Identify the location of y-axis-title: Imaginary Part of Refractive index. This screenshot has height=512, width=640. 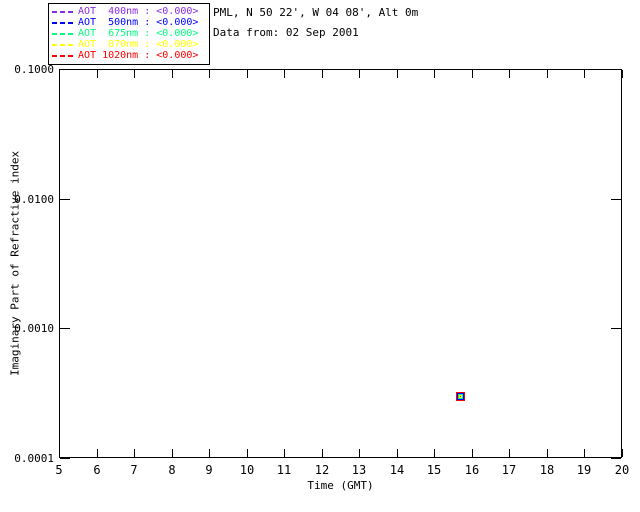
(15, 263).